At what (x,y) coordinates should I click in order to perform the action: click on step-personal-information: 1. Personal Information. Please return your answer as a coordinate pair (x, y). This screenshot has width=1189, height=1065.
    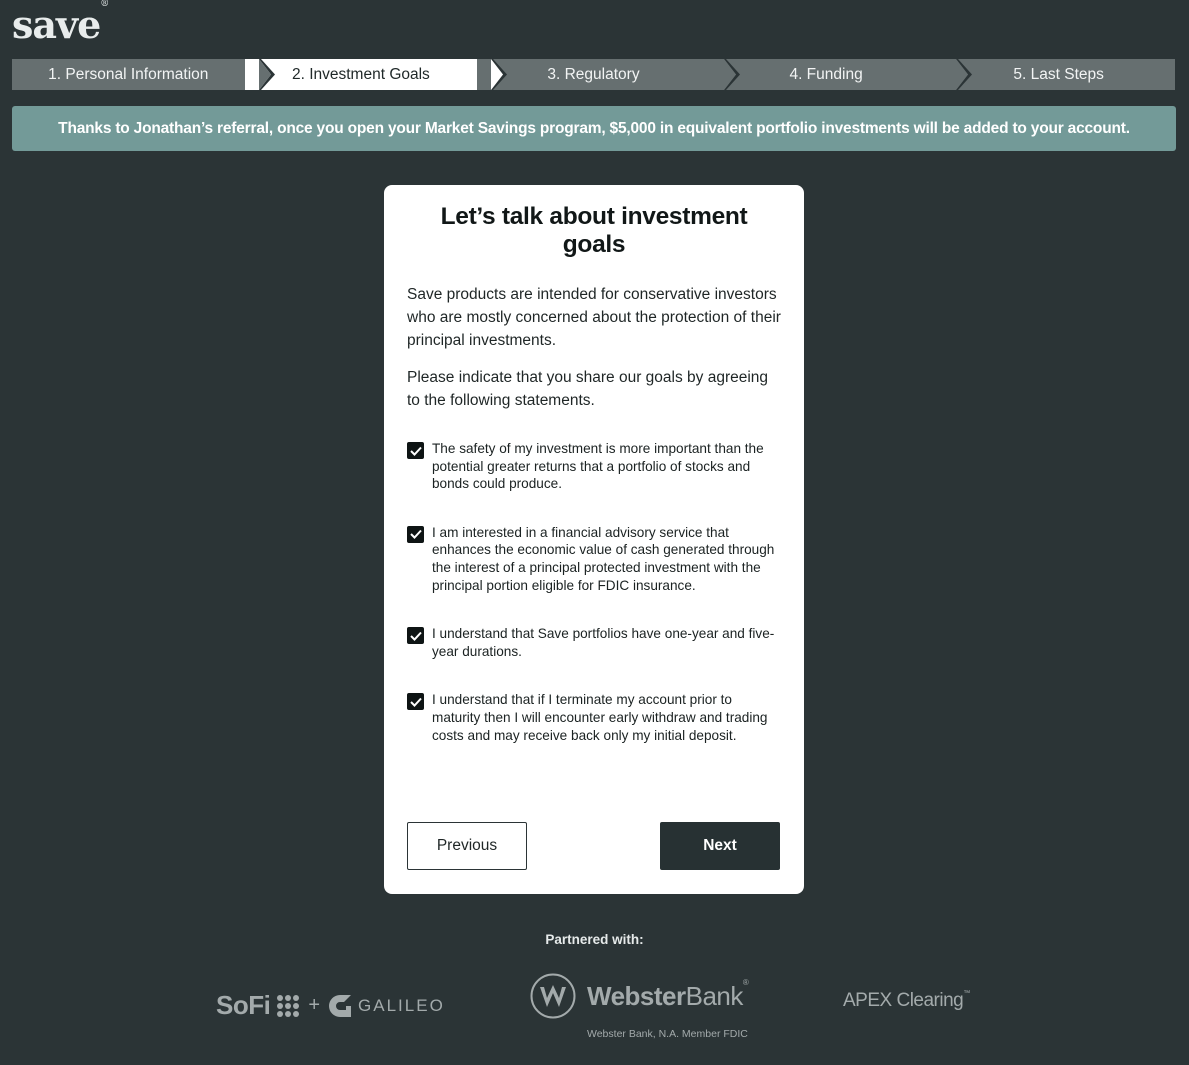
    Looking at the image, I should click on (143, 74).